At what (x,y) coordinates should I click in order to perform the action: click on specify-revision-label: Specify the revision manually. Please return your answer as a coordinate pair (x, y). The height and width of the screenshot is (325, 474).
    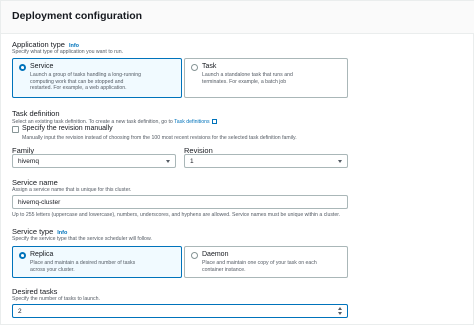
    Looking at the image, I should click on (67, 128).